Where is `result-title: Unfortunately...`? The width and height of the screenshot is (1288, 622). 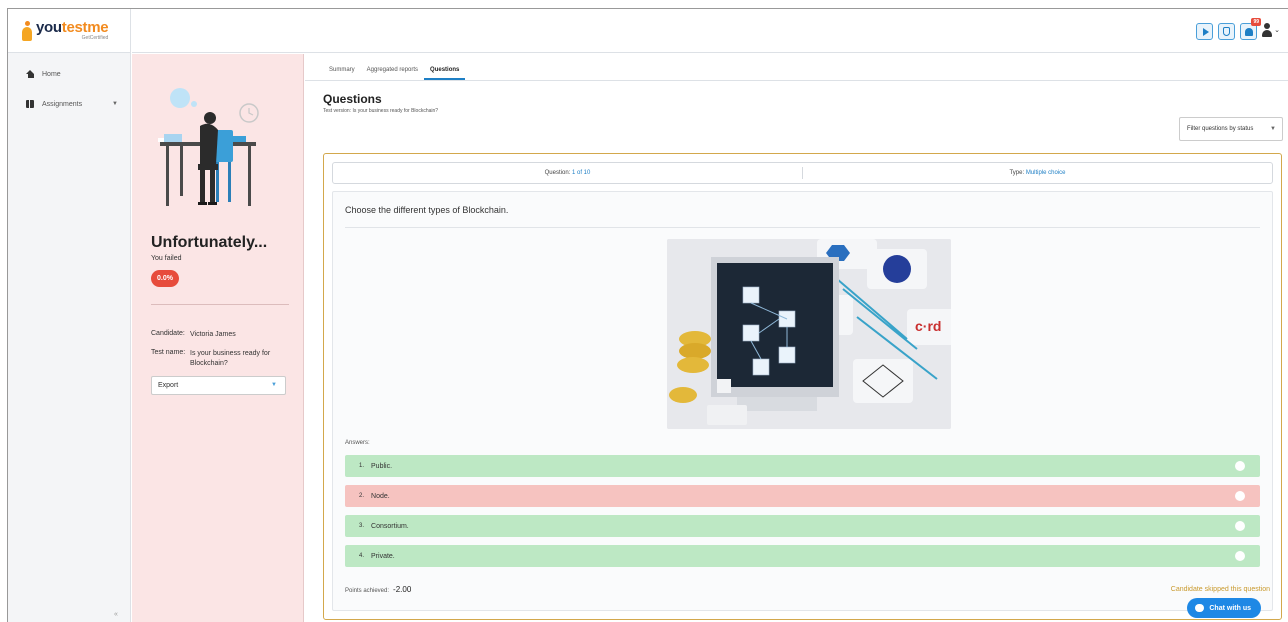
result-title: Unfortunately... is located at coordinates (209, 242).